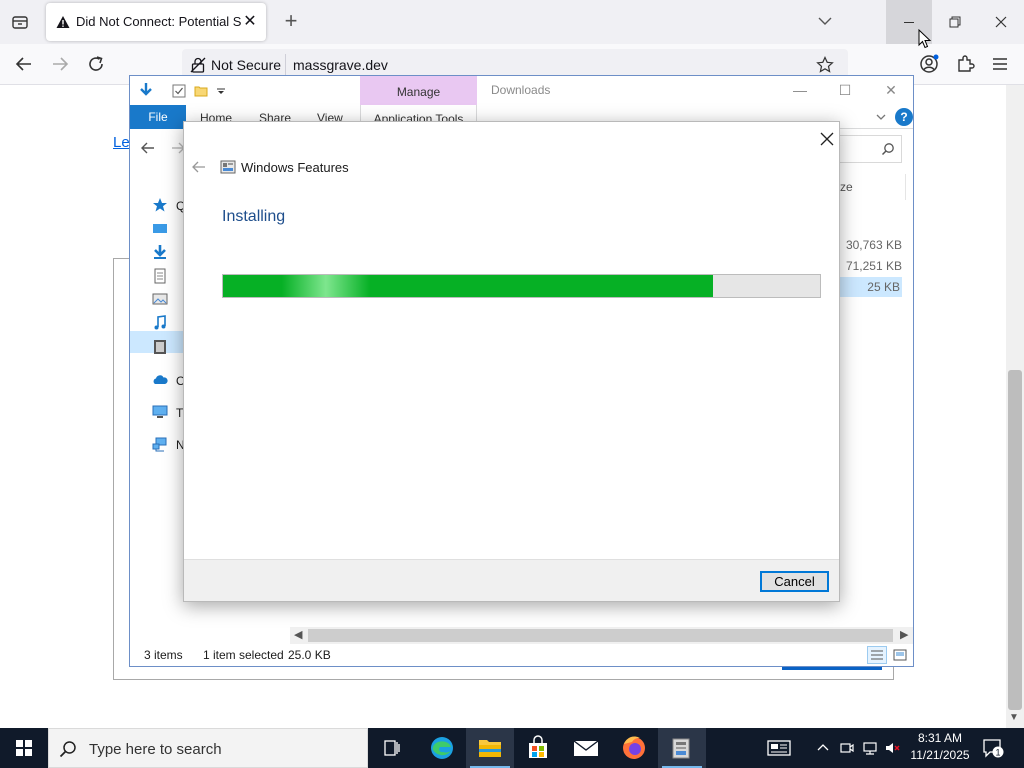  Describe the element at coordinates (997, 753) in the screenshot. I see `notification-count: 1` at that location.